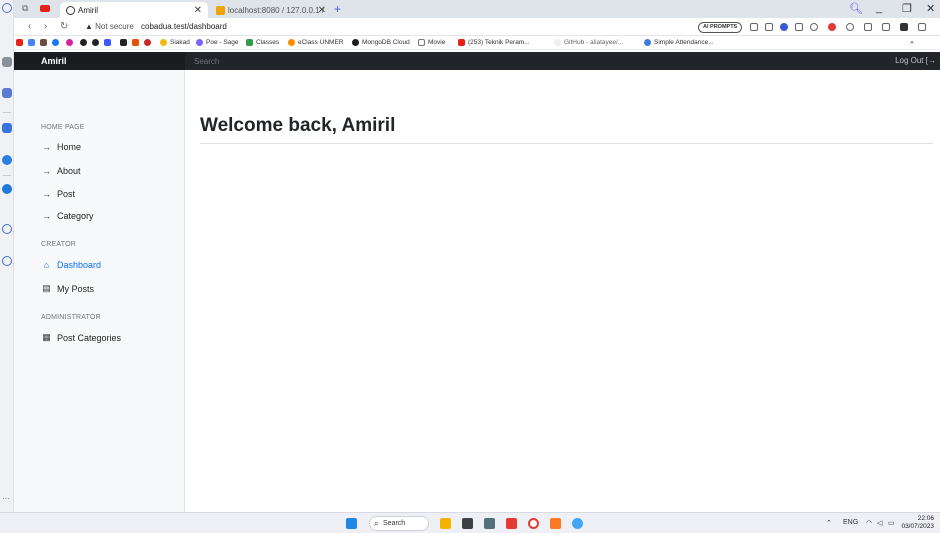 Image resolution: width=940 pixels, height=533 pixels. I want to click on new-tab-icon: +, so click(337, 9).